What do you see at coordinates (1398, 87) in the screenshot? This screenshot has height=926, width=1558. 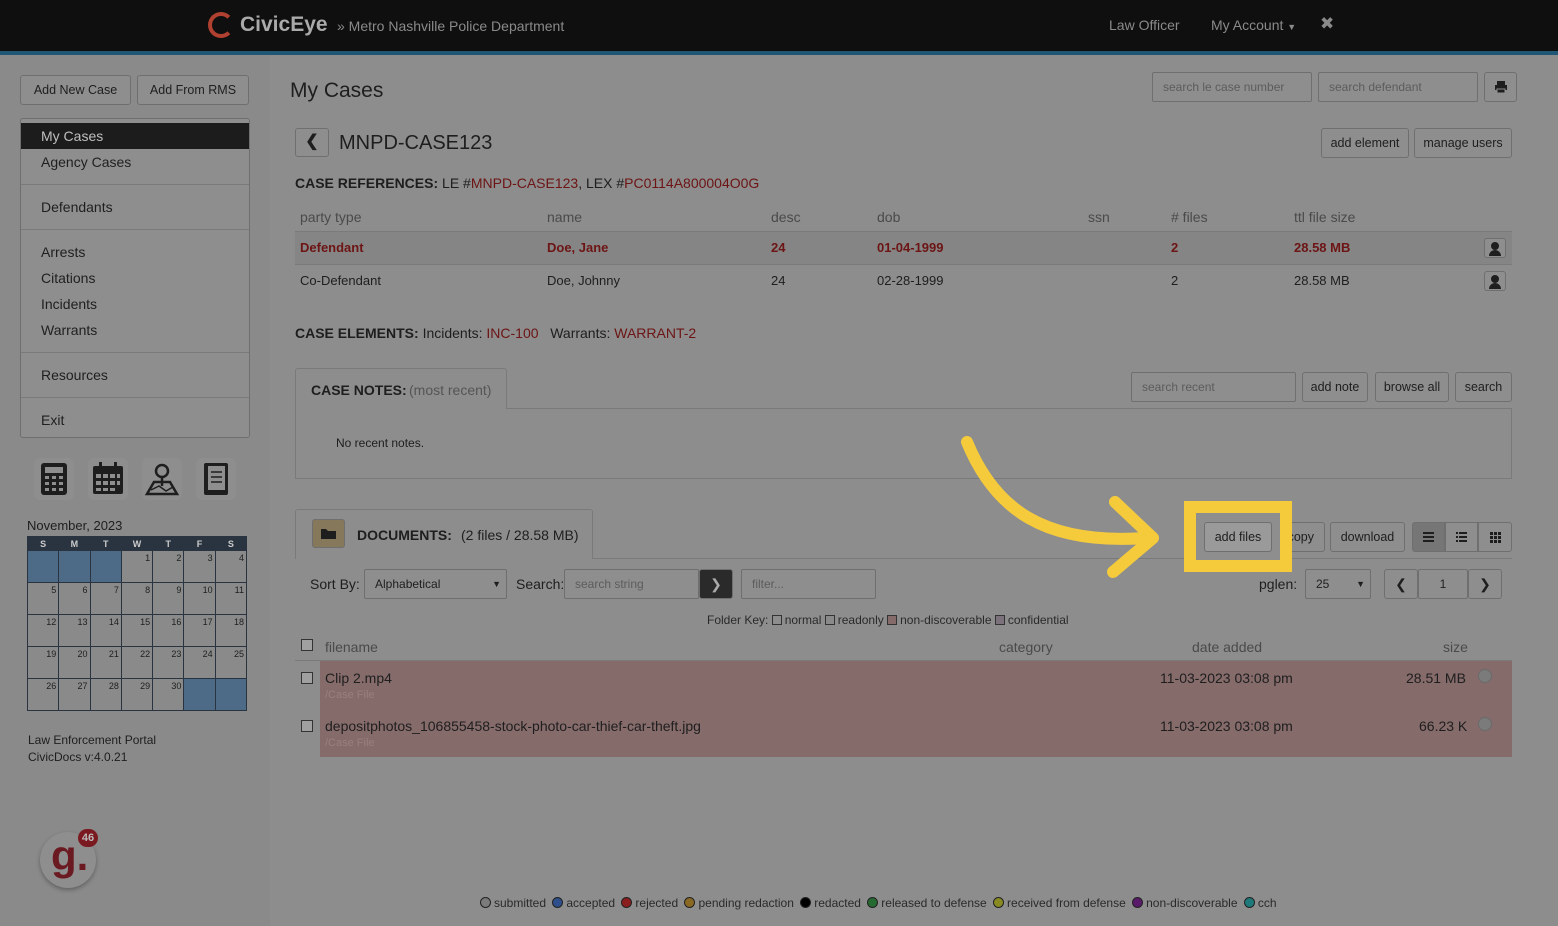 I see `search-defendant-input: search defendant` at bounding box center [1398, 87].